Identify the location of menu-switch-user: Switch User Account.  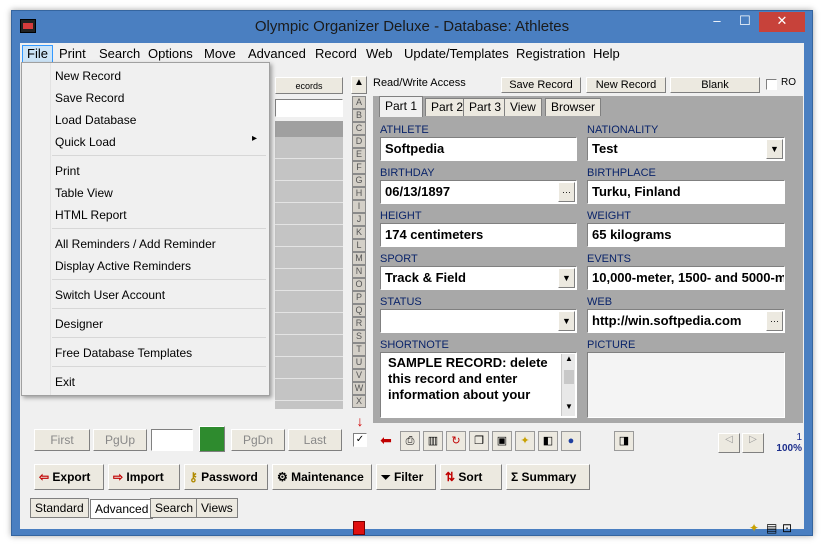
(110, 295).